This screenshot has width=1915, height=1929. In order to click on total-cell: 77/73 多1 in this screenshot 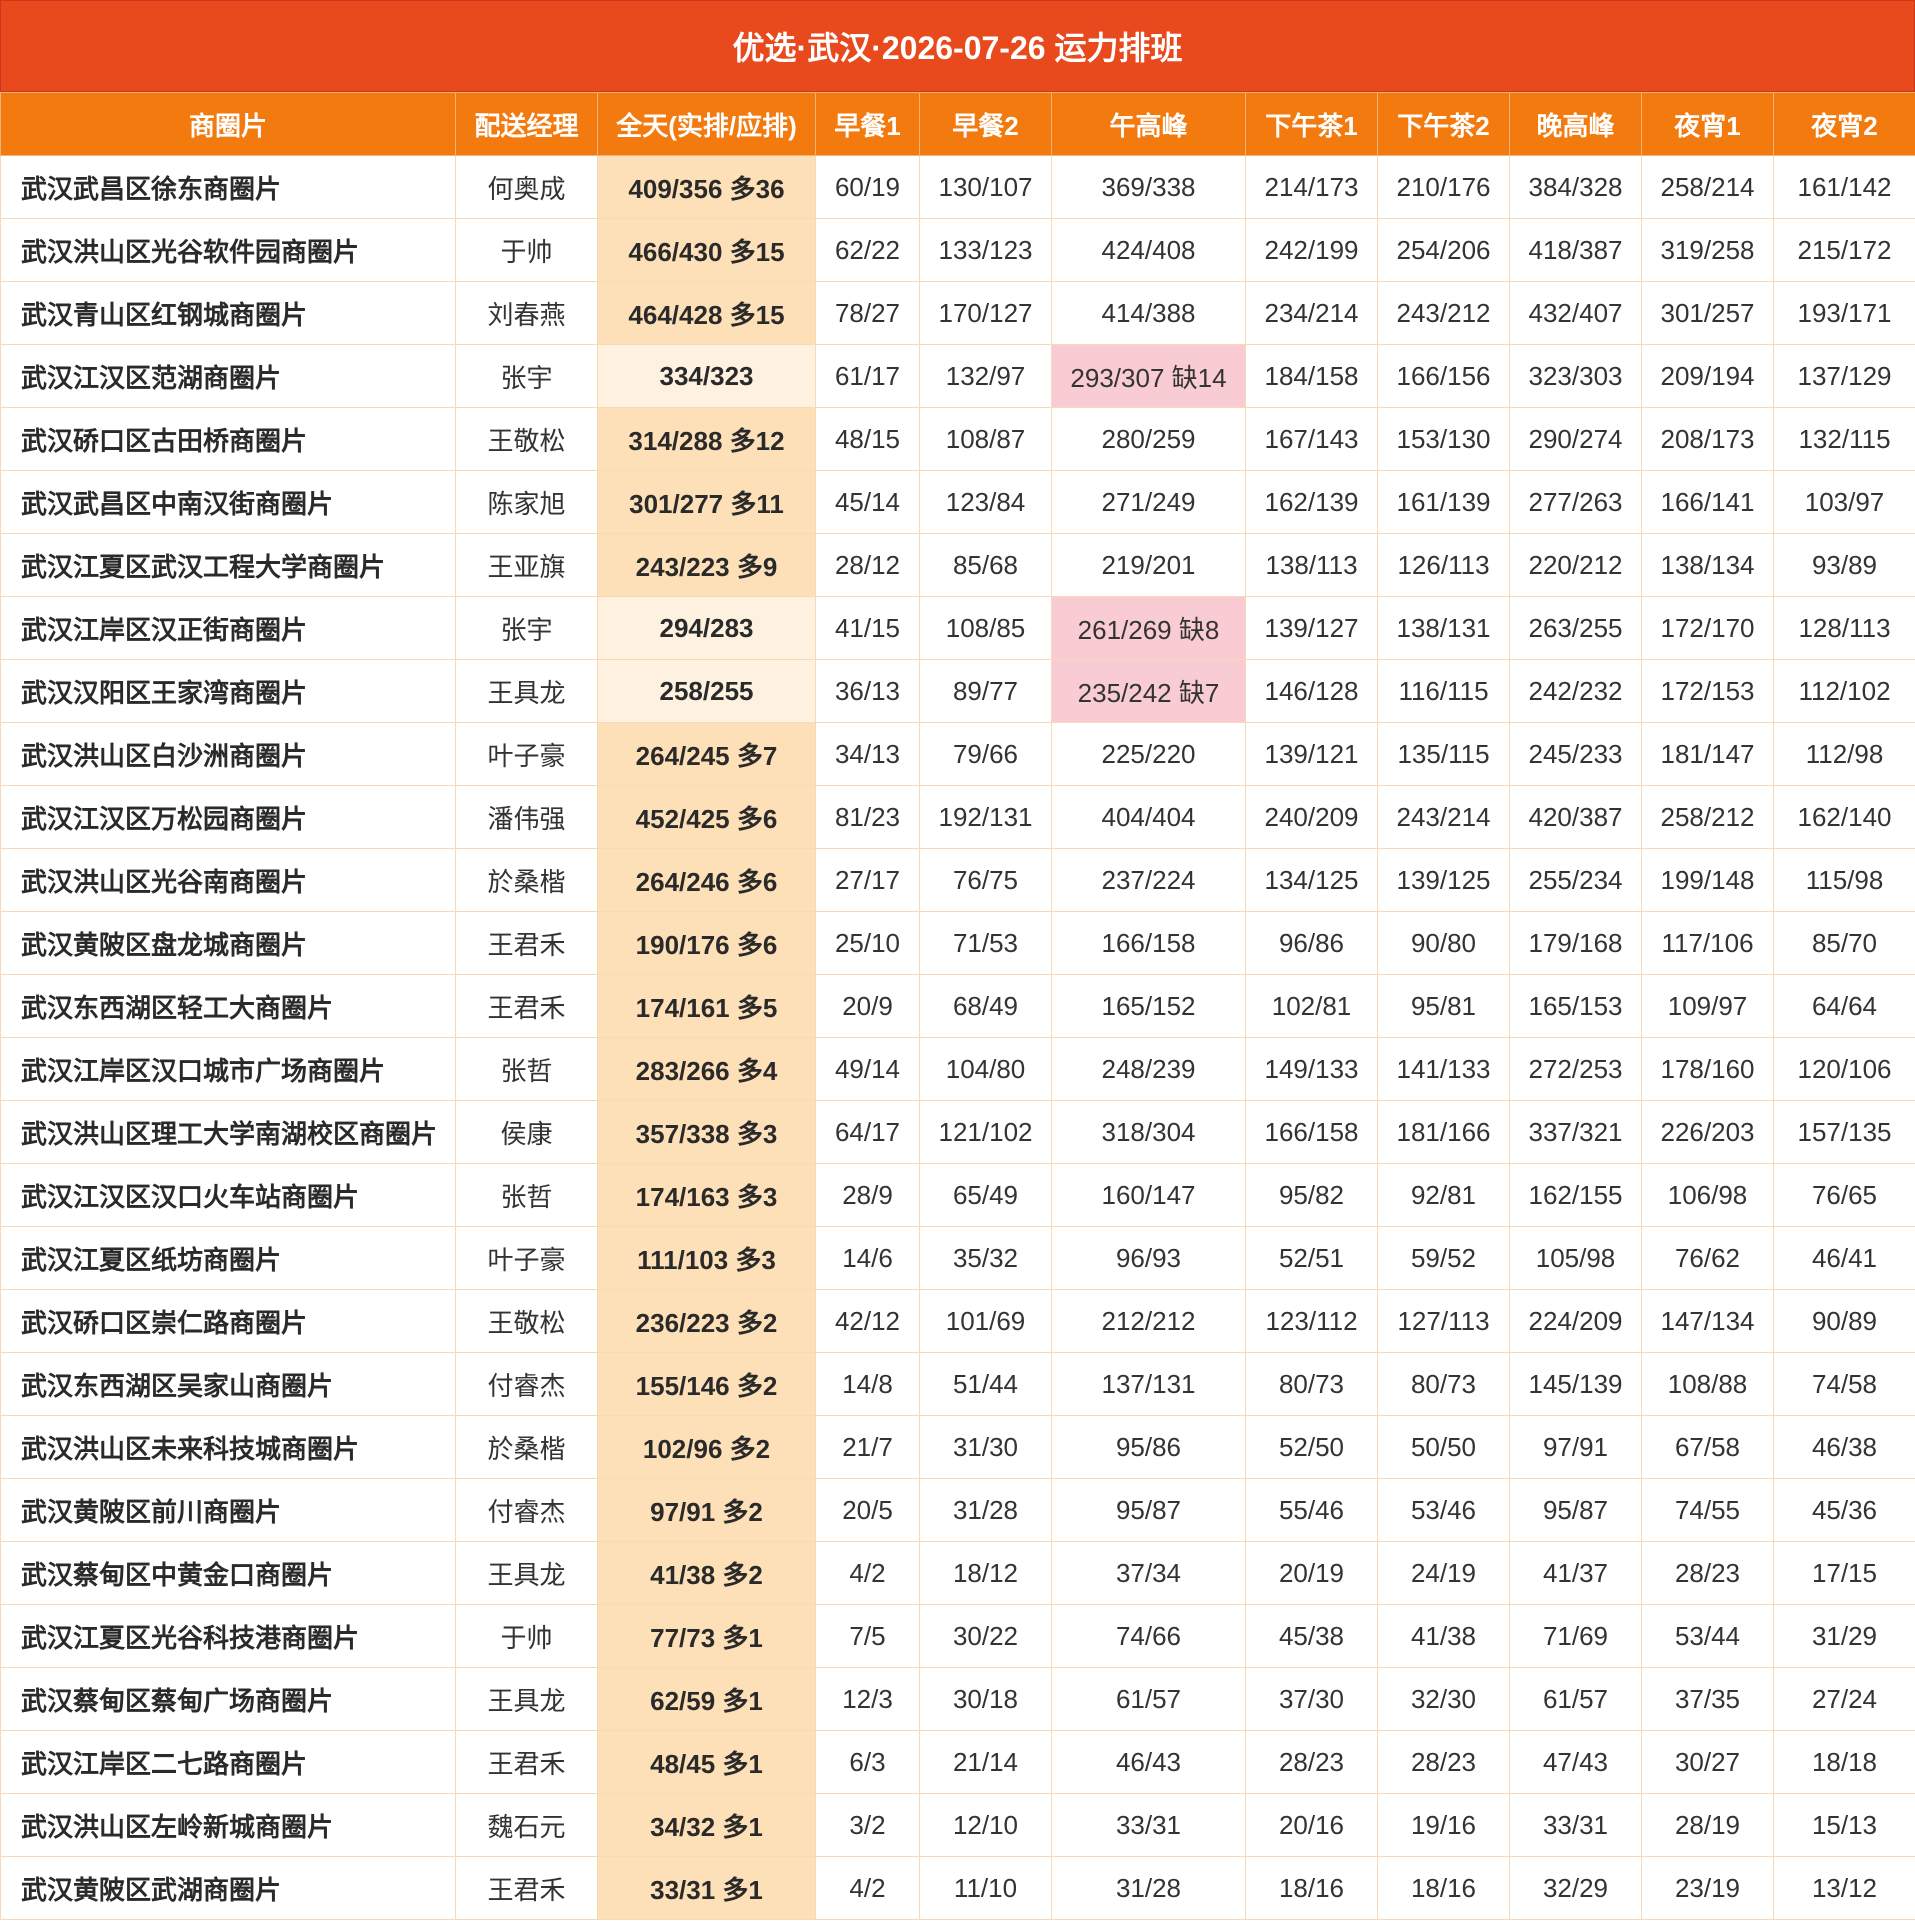, I will do `click(706, 1636)`.